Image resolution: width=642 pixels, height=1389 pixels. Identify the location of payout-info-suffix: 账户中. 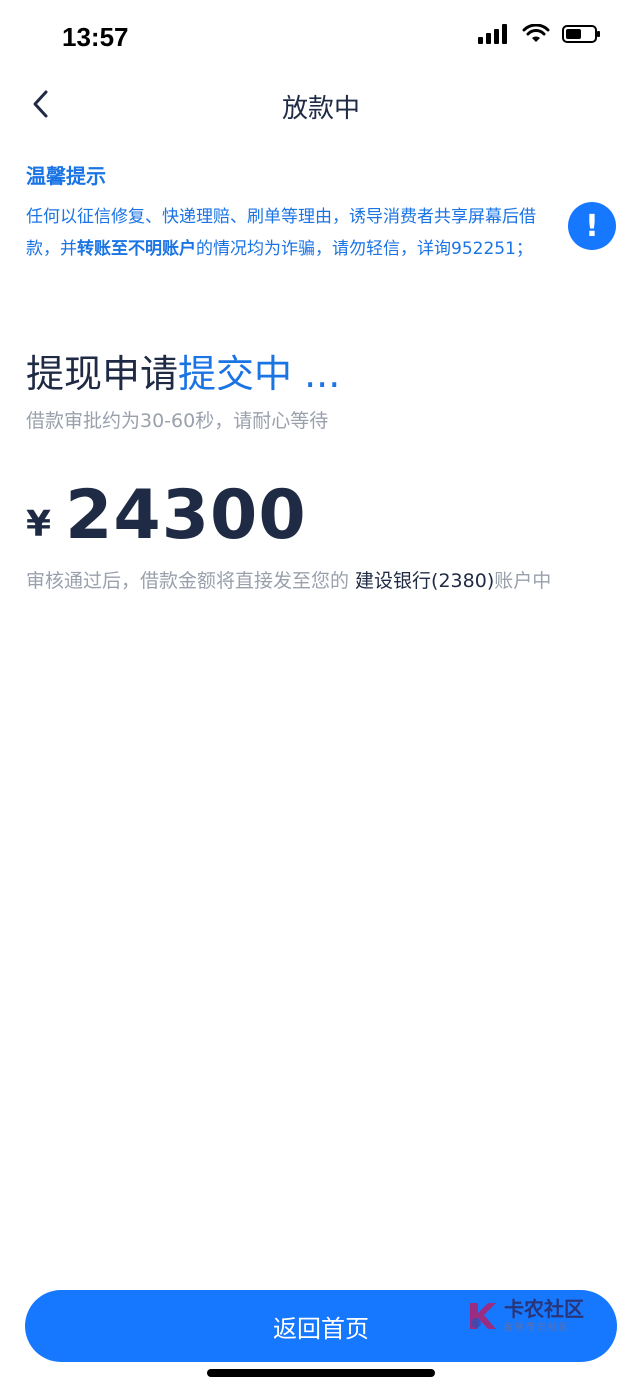
(523, 581).